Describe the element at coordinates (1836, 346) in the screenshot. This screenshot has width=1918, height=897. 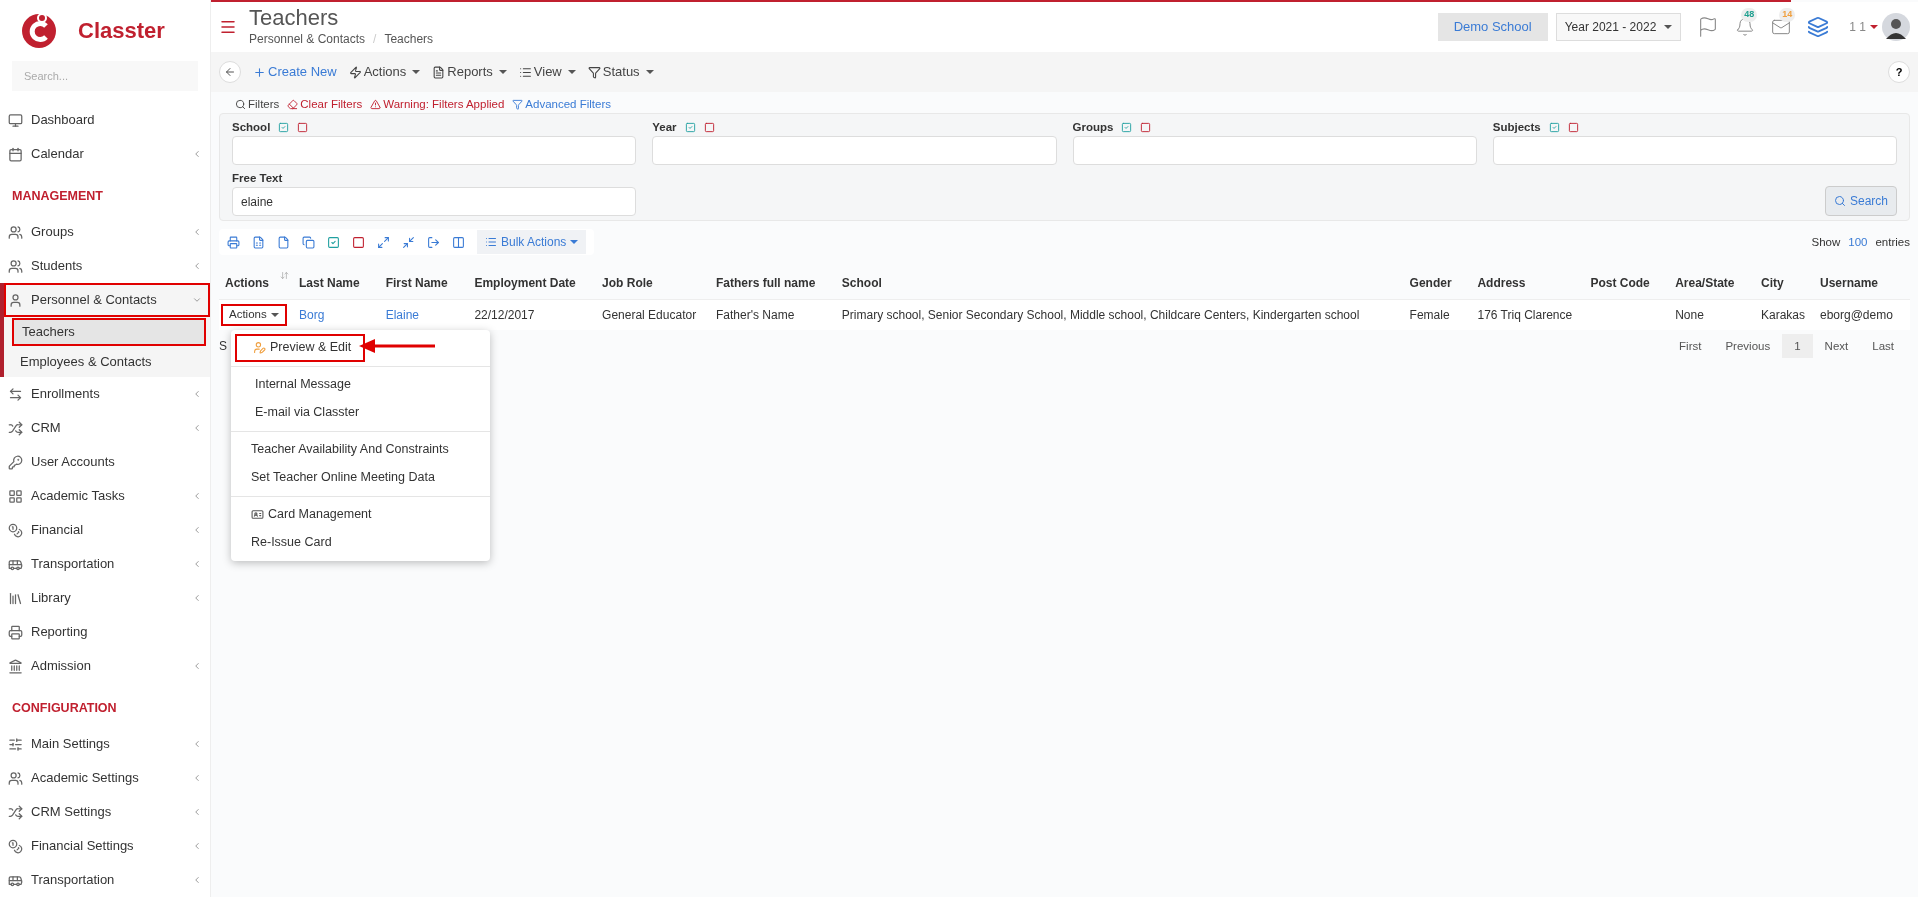
I see `pagination-button: Next` at that location.